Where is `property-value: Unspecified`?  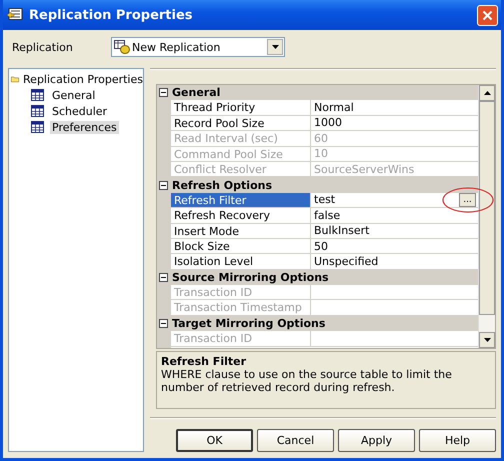 property-value: Unspecified is located at coordinates (396, 261).